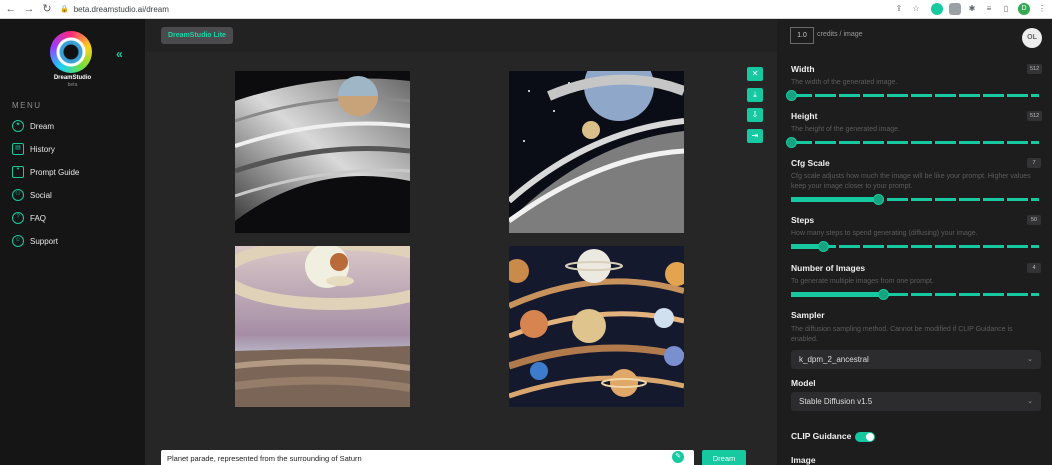  I want to click on num-images-value: 4, so click(1034, 268).